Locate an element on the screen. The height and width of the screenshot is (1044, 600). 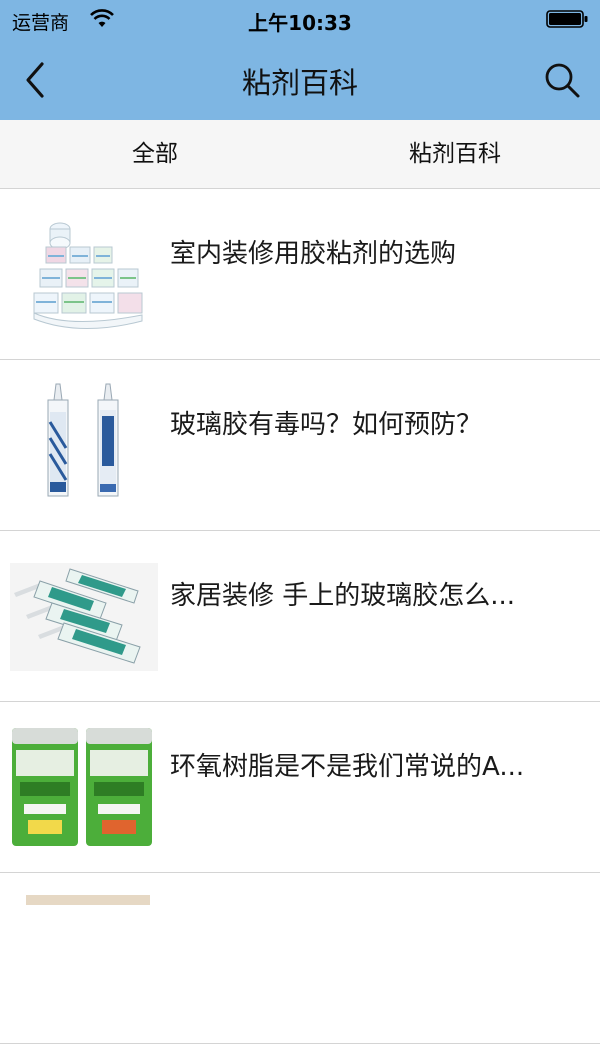
search-icon is located at coordinates (562, 80).